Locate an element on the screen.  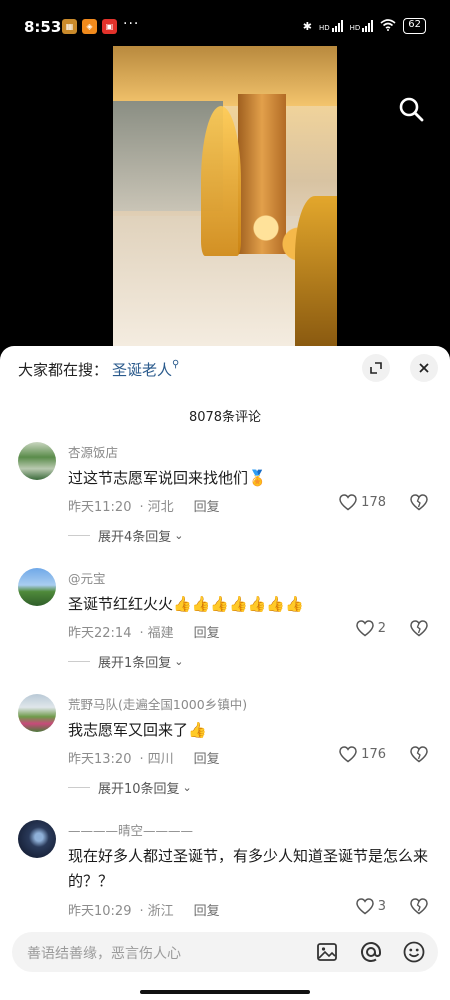
comment-location: 河北 is located at coordinates (160, 507).